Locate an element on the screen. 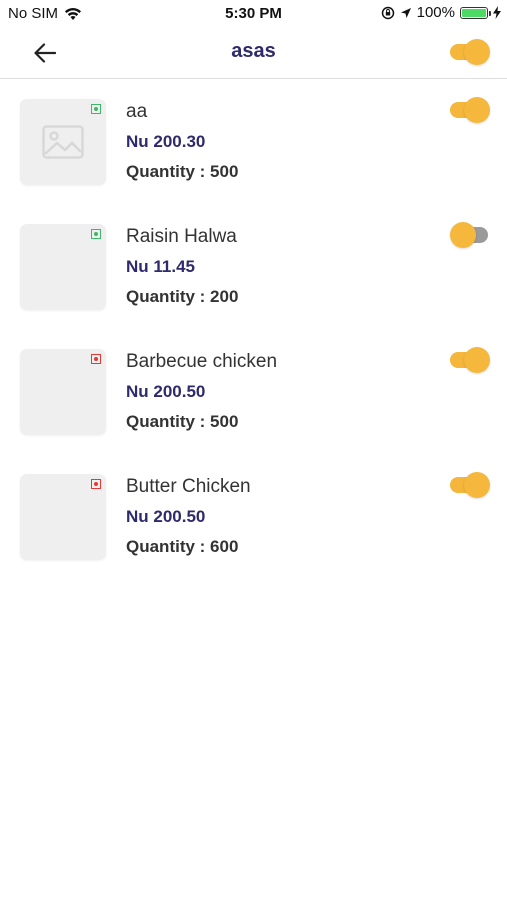  status-right: 100% is located at coordinates (441, 12).